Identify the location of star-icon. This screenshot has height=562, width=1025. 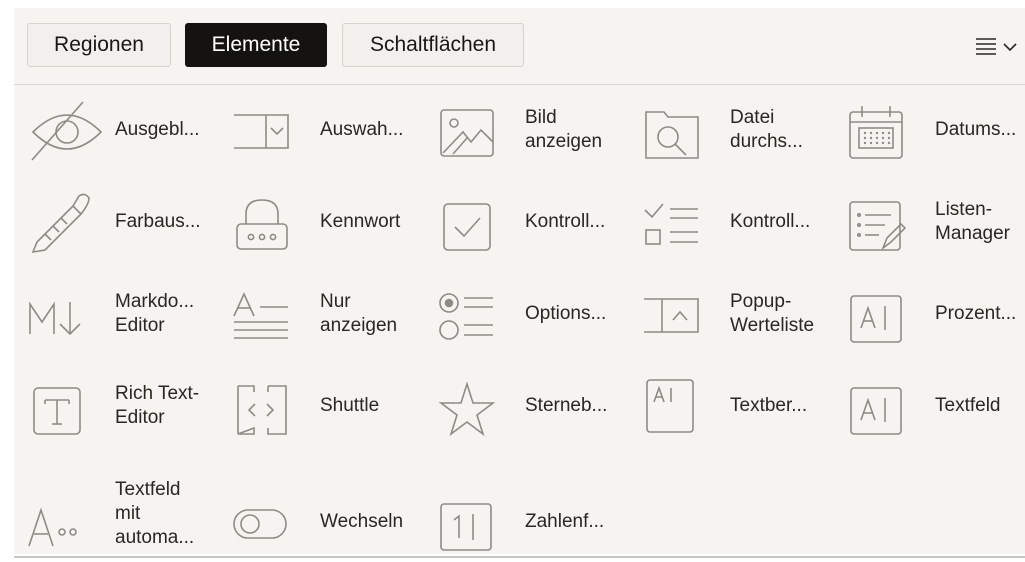
(477, 406).